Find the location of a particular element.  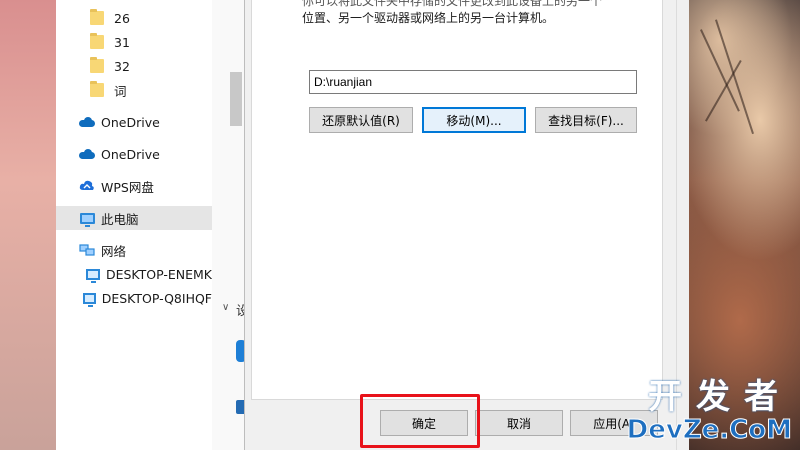

nav-item-label: 网络 is located at coordinates (114, 251).